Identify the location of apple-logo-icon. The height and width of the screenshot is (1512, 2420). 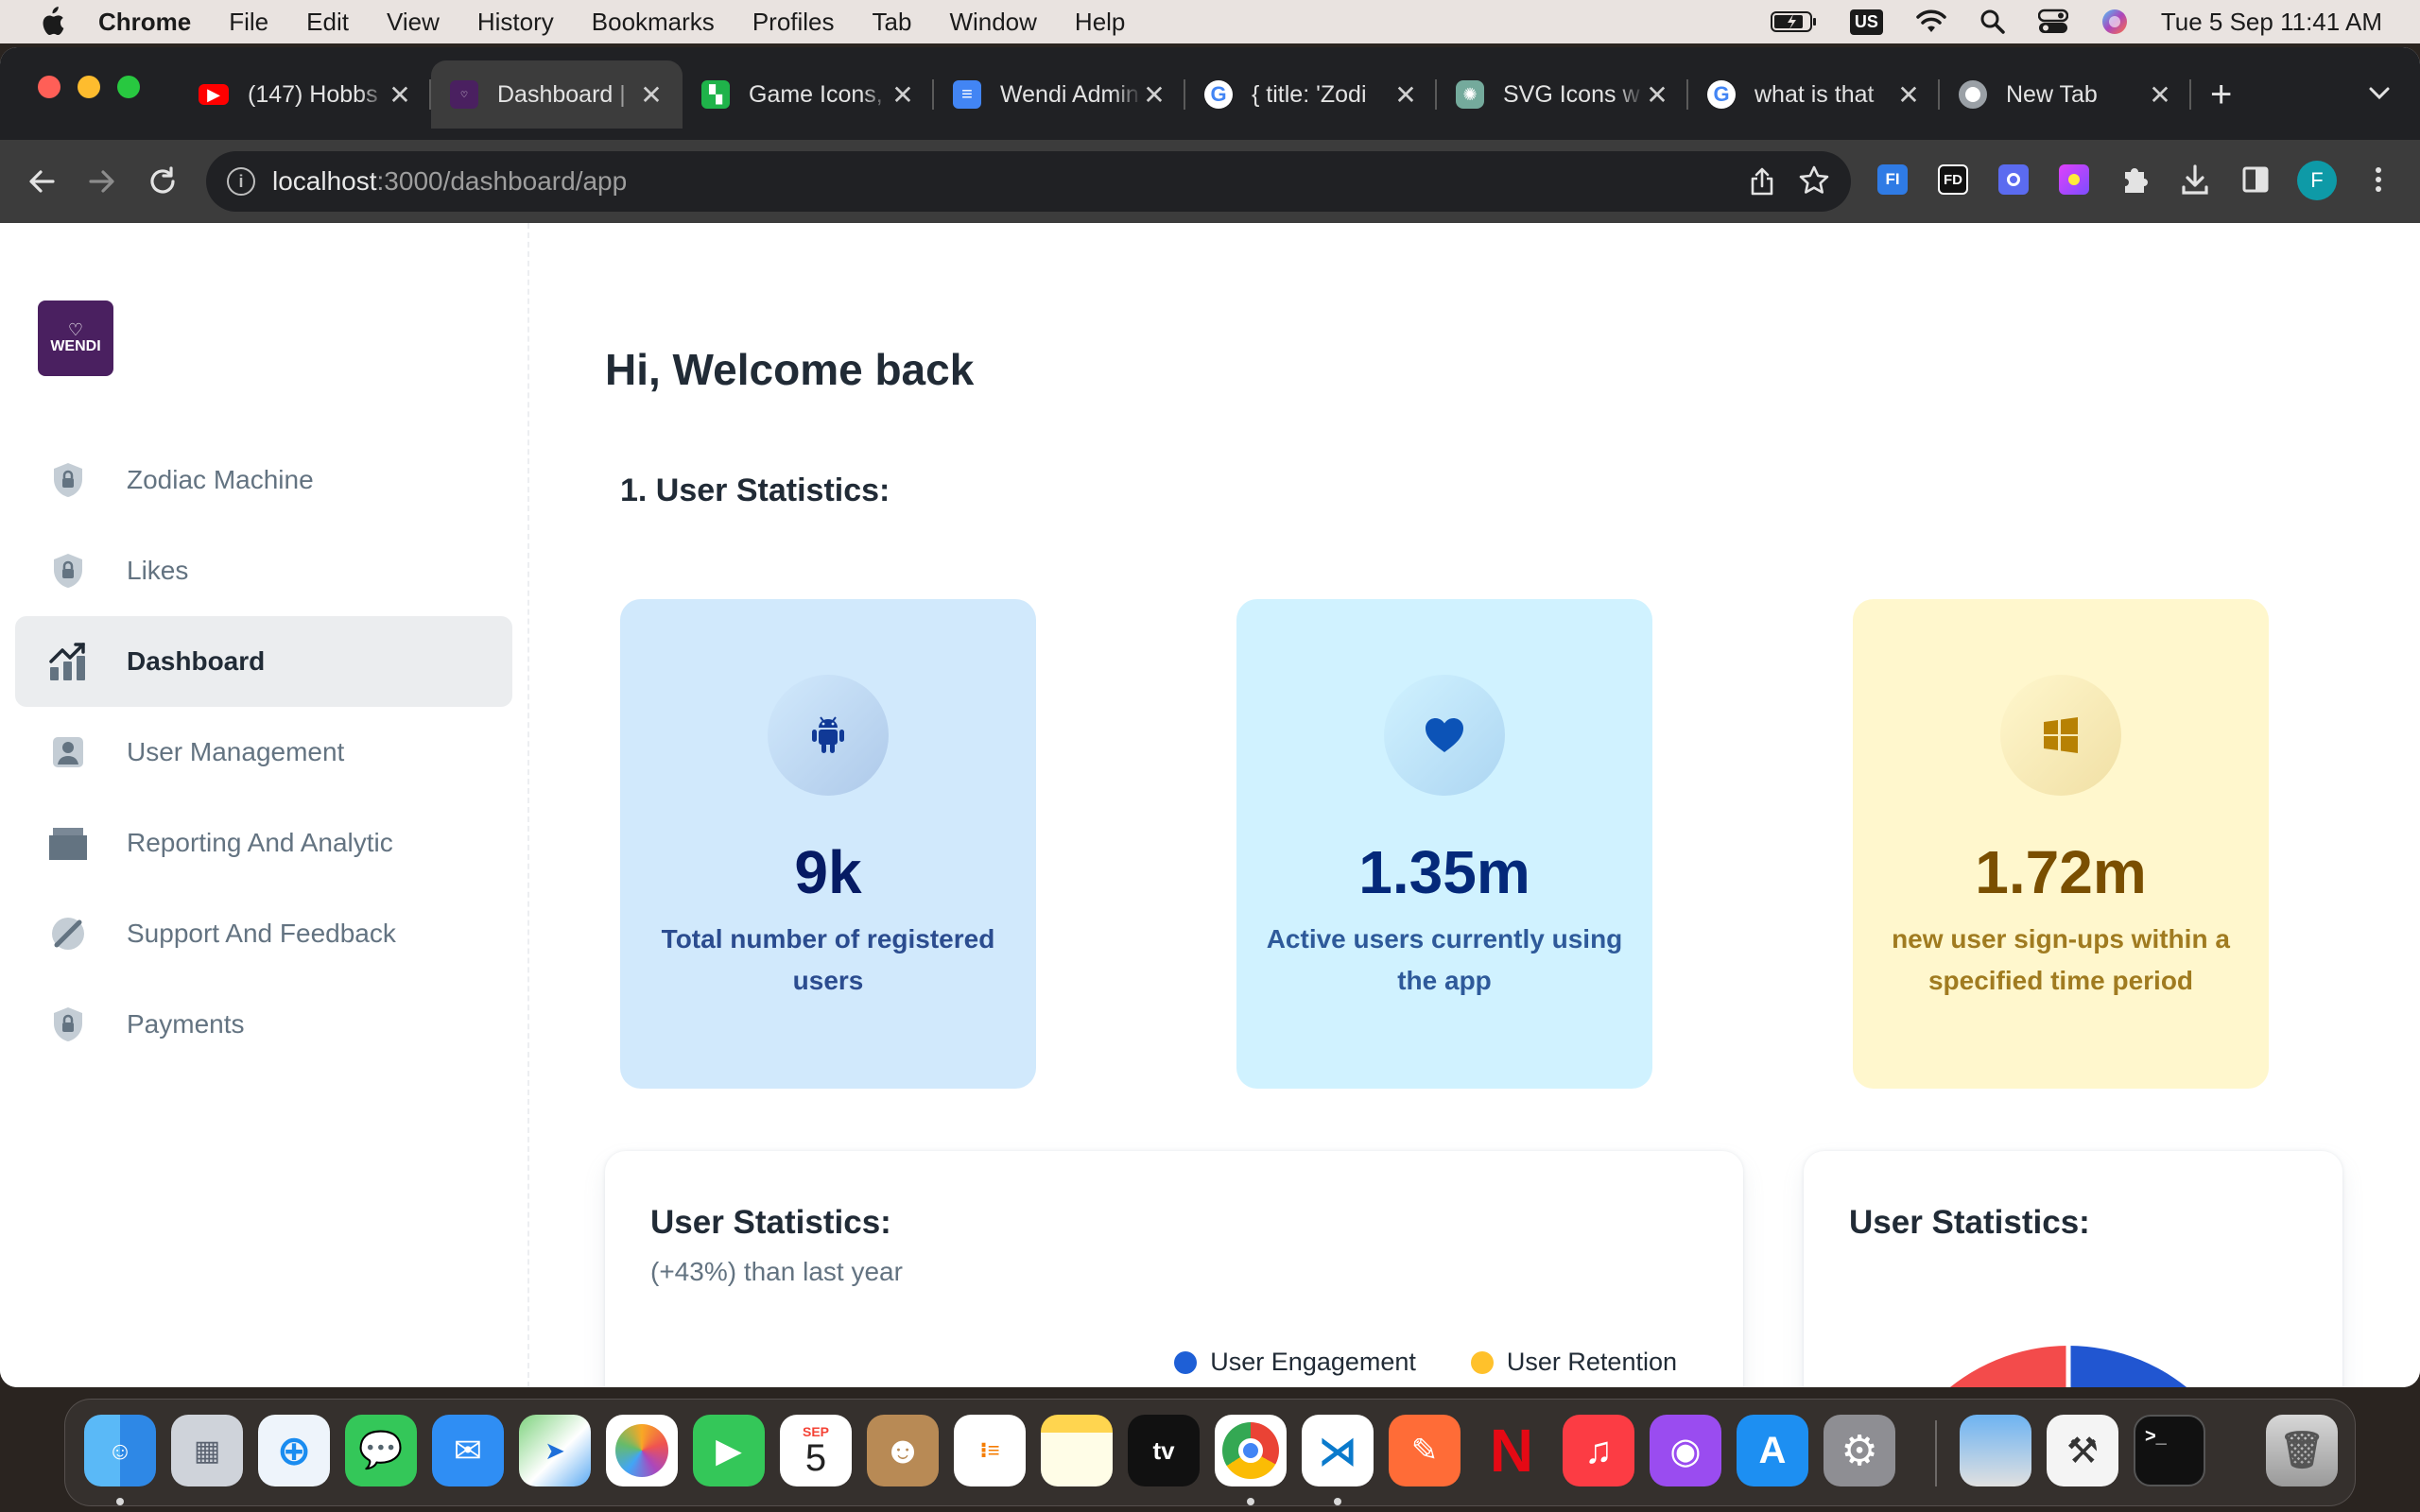
(52, 22).